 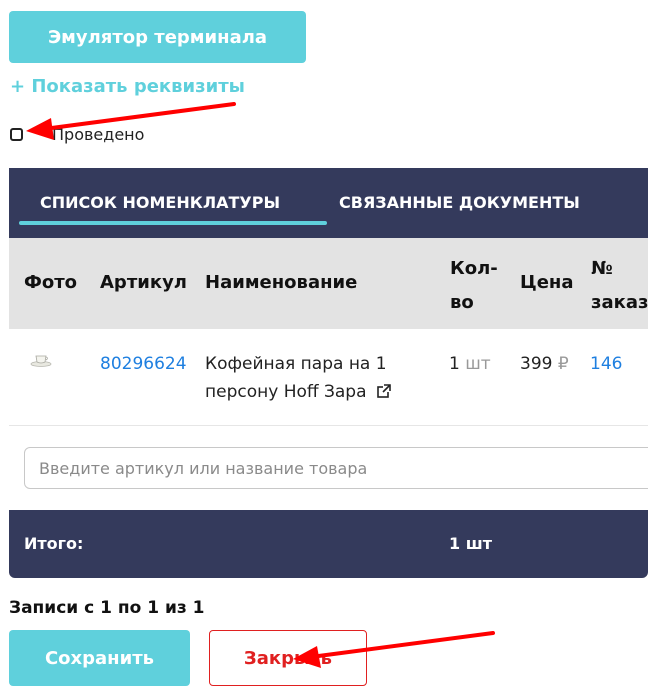 What do you see at coordinates (547, 283) in the screenshot?
I see `column-header-price: Цена` at bounding box center [547, 283].